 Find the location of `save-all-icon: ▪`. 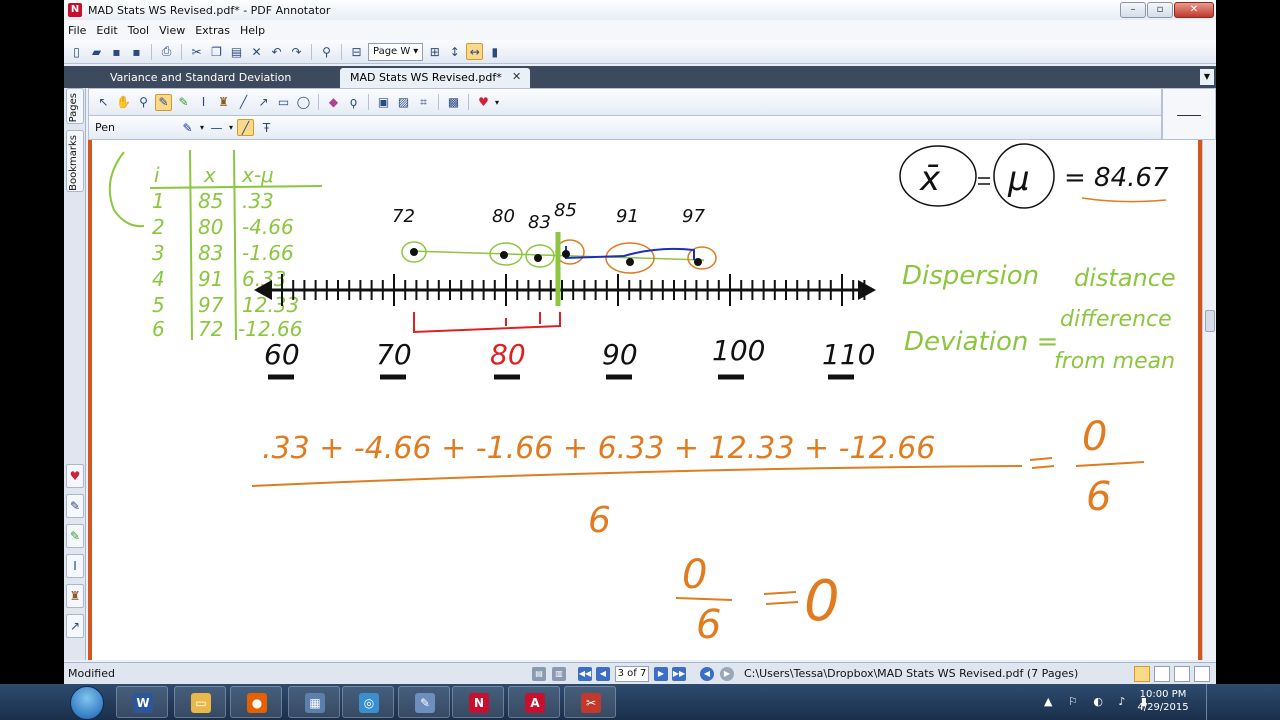

save-all-icon: ▪ is located at coordinates (136, 51).